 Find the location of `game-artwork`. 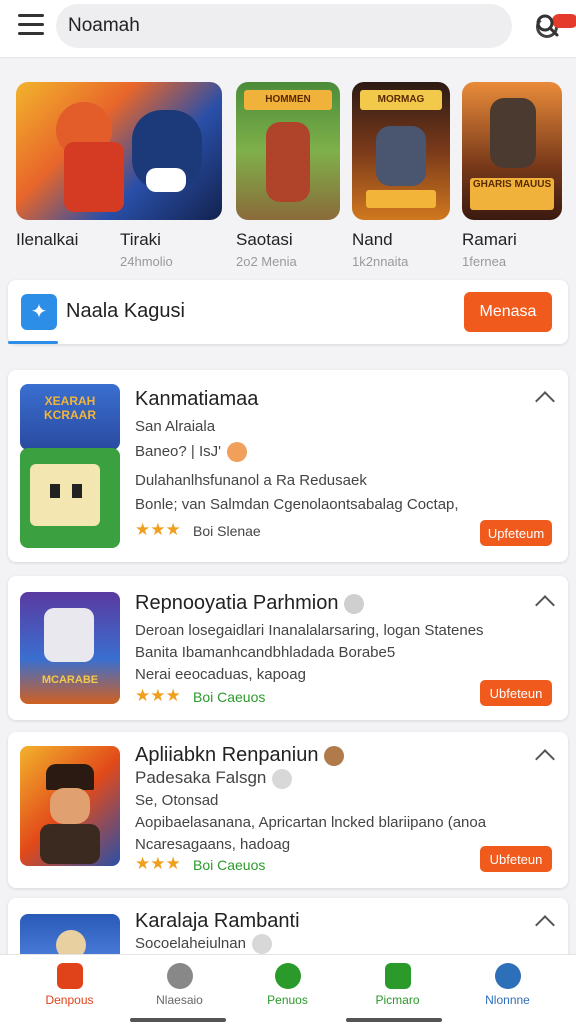

game-artwork is located at coordinates (119, 151).